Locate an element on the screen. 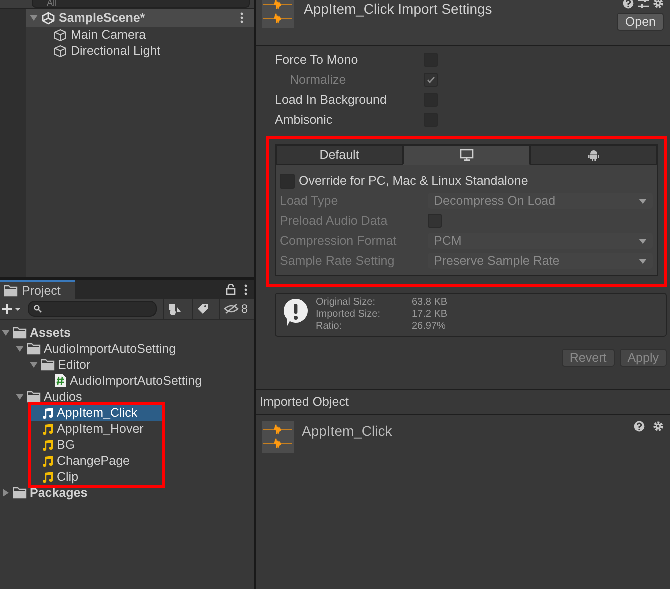 The width and height of the screenshot is (670, 589). project-tree-item: AppItem_Hover is located at coordinates (96, 429).